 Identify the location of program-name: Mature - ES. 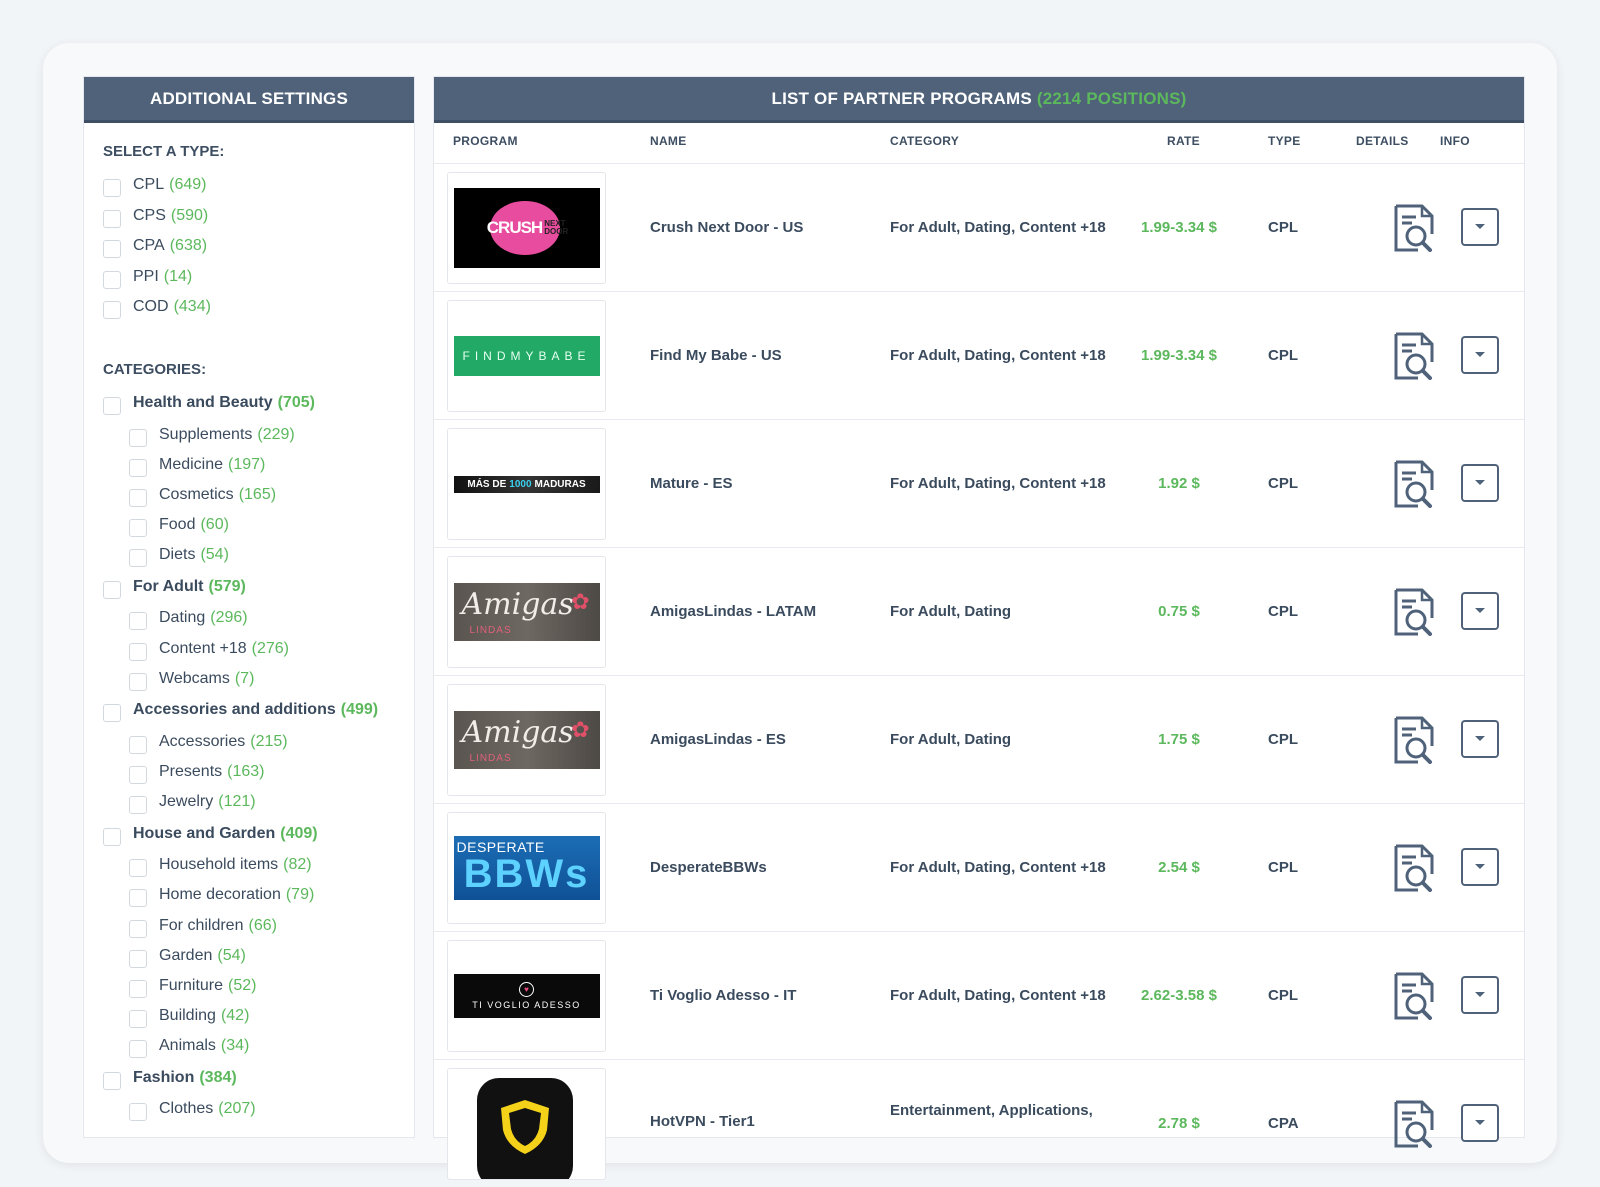
(691, 483).